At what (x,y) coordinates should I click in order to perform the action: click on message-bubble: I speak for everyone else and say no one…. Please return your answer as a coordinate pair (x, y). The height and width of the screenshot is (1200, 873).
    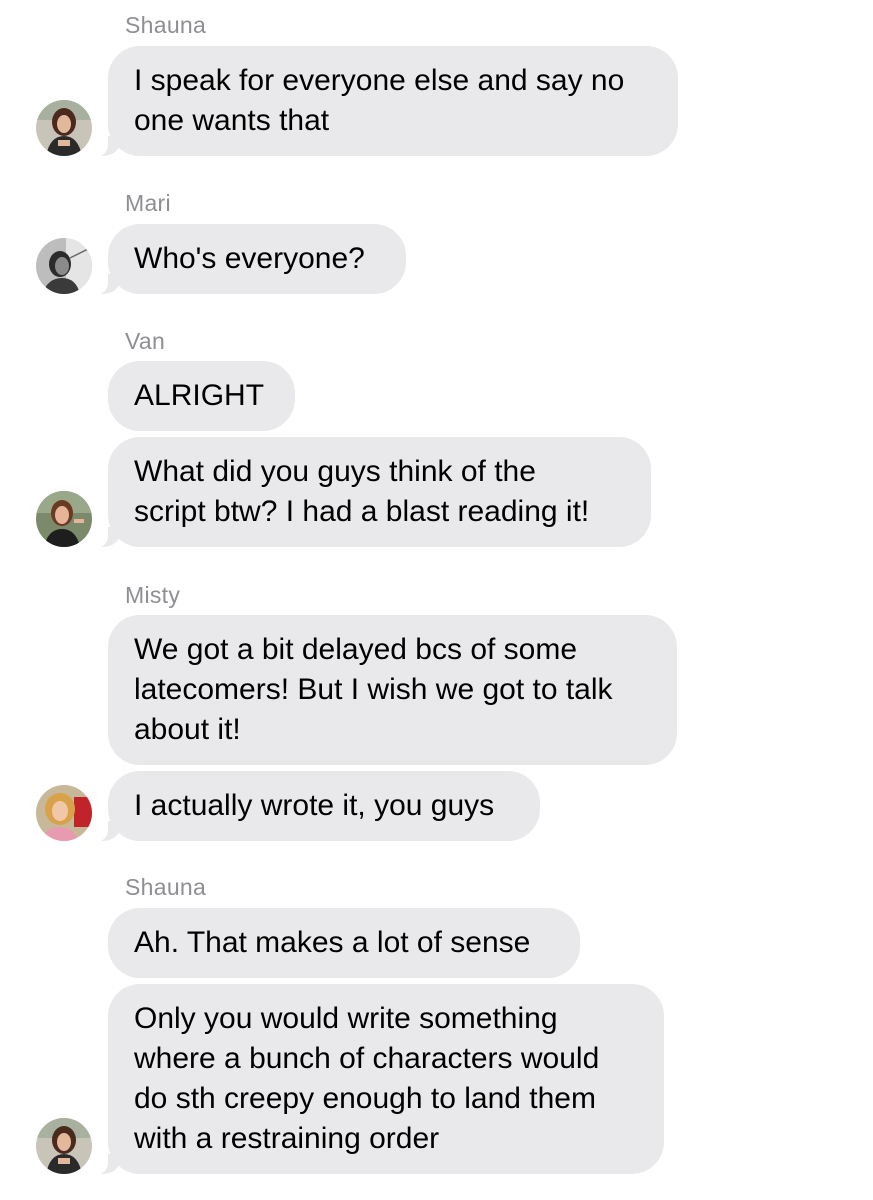
    Looking at the image, I should click on (382, 101).